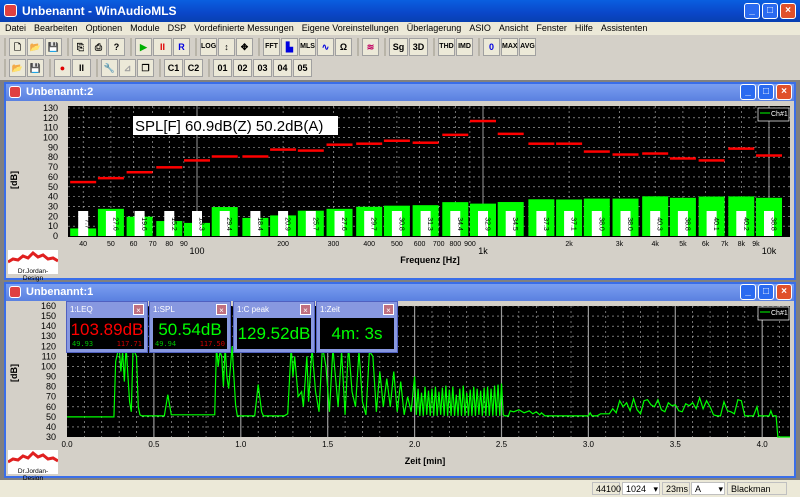  What do you see at coordinates (166, 344) in the screenshot?
I see `meter-min: 49.94` at bounding box center [166, 344].